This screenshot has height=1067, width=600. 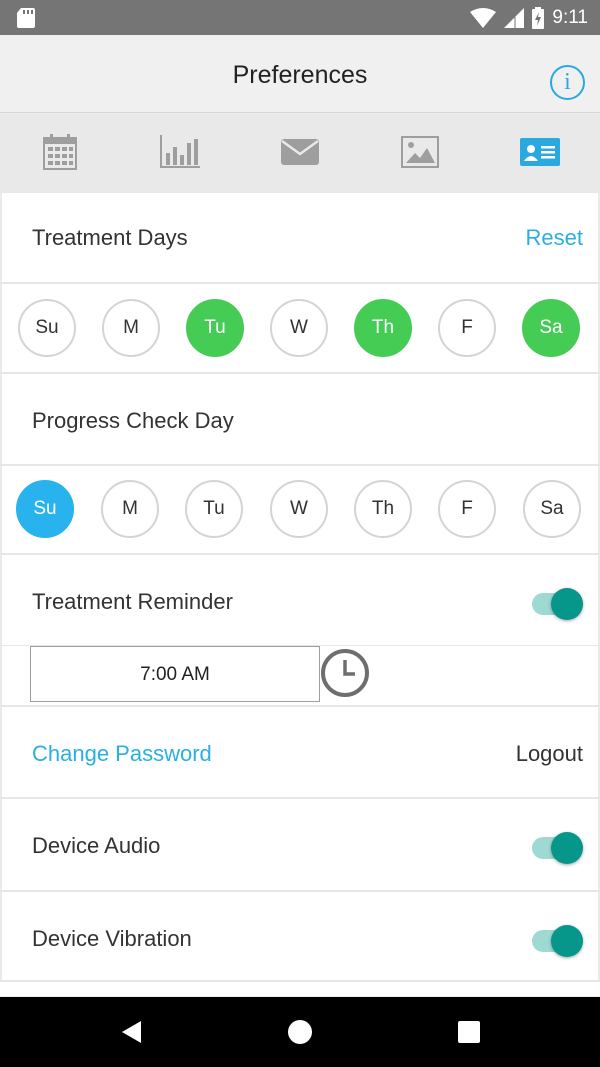 I want to click on tab-progress, so click(x=180, y=152).